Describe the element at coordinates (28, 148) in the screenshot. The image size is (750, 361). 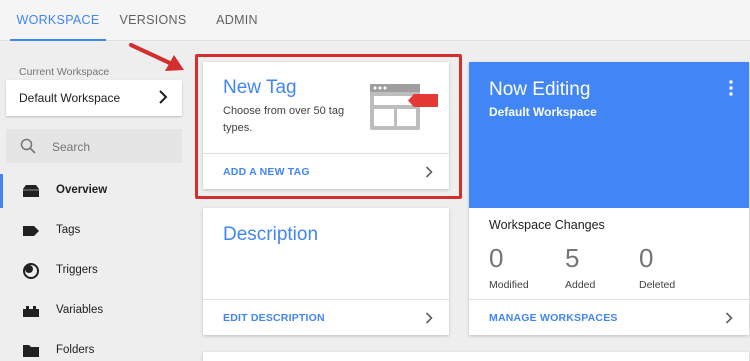
I see `search-icon` at that location.